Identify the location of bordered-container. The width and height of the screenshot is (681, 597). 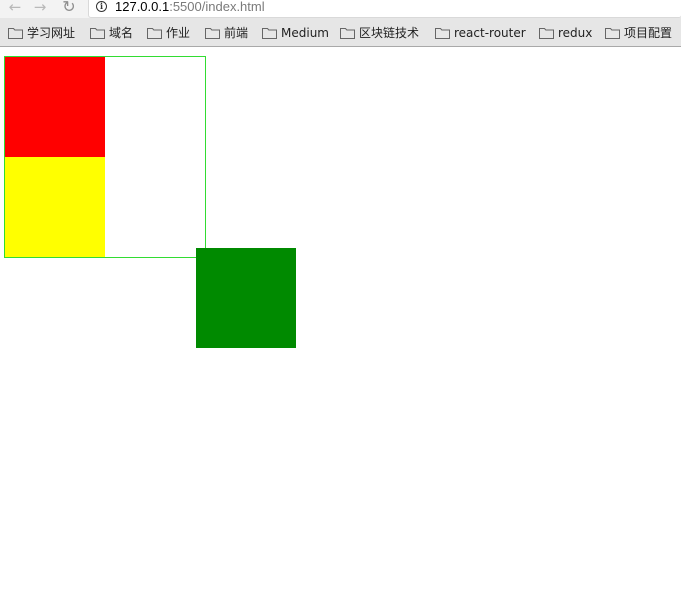
(105, 157).